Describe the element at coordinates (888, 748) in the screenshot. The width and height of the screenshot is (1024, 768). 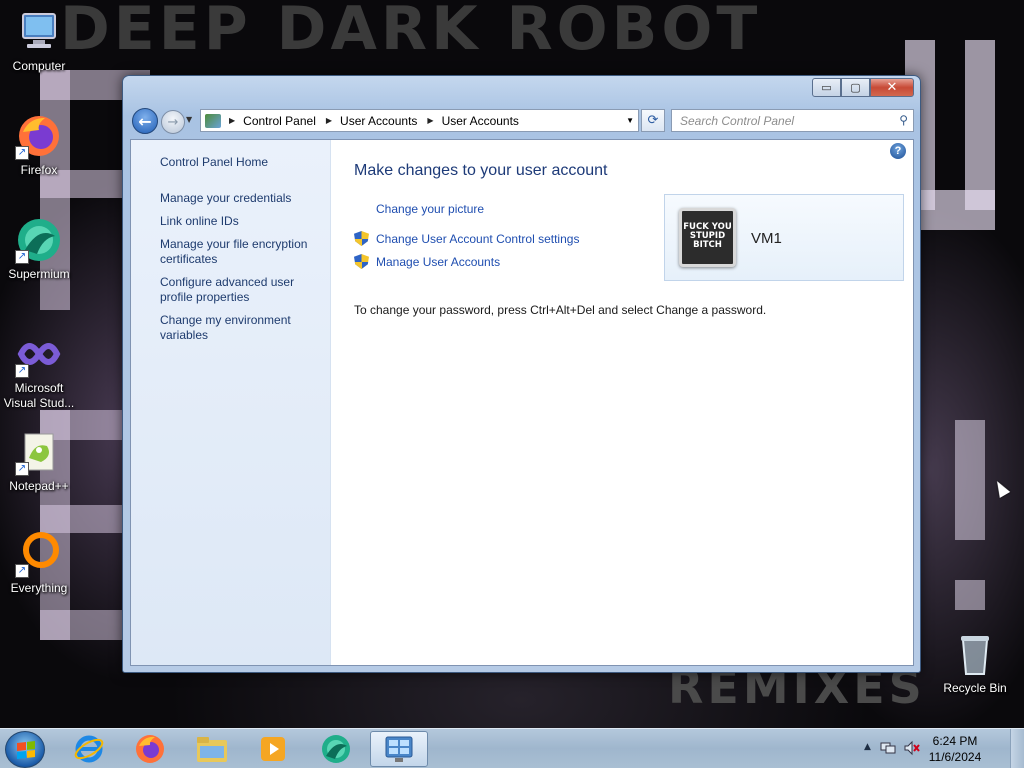
I see `network-icon` at that location.